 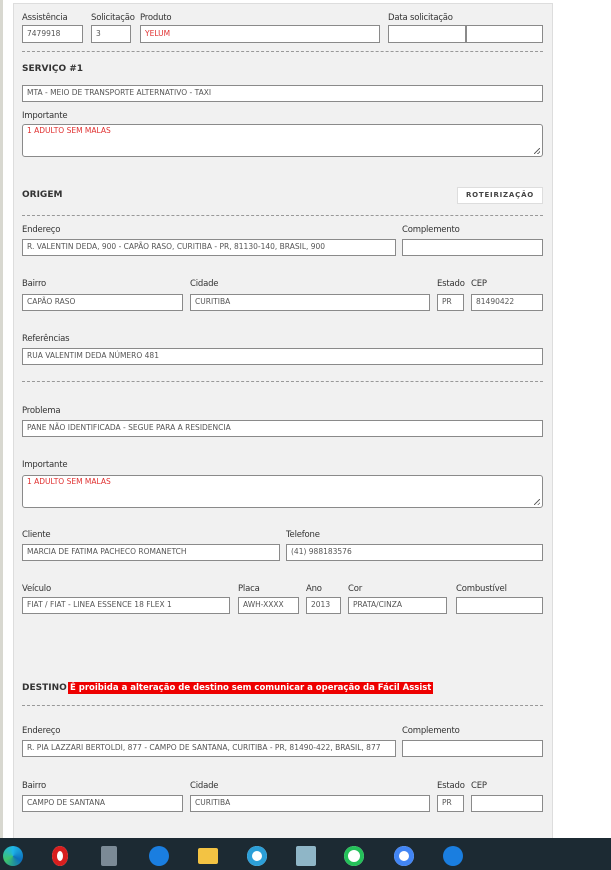 I want to click on importante-label-2: Importante, so click(x=45, y=465).